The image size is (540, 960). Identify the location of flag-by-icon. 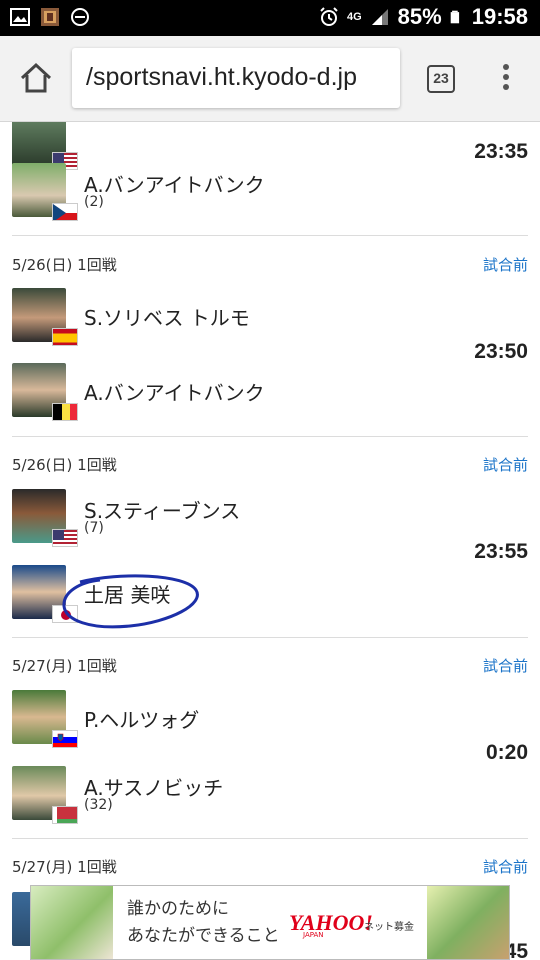
(65, 815).